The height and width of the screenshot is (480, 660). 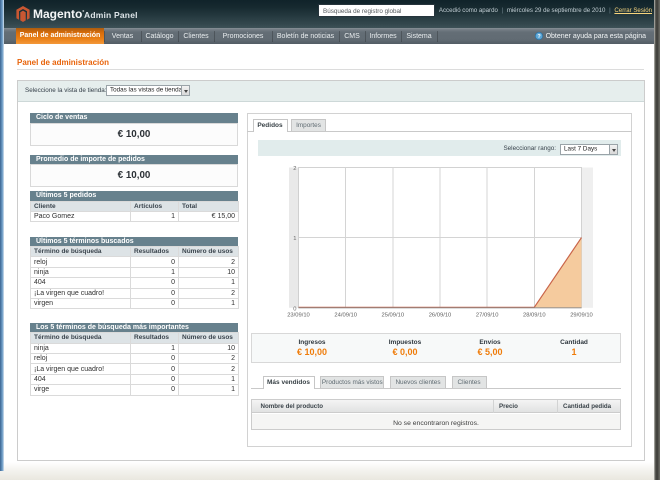 What do you see at coordinates (534, 315) in the screenshot?
I see `svg-text: 28/09/10` at bounding box center [534, 315].